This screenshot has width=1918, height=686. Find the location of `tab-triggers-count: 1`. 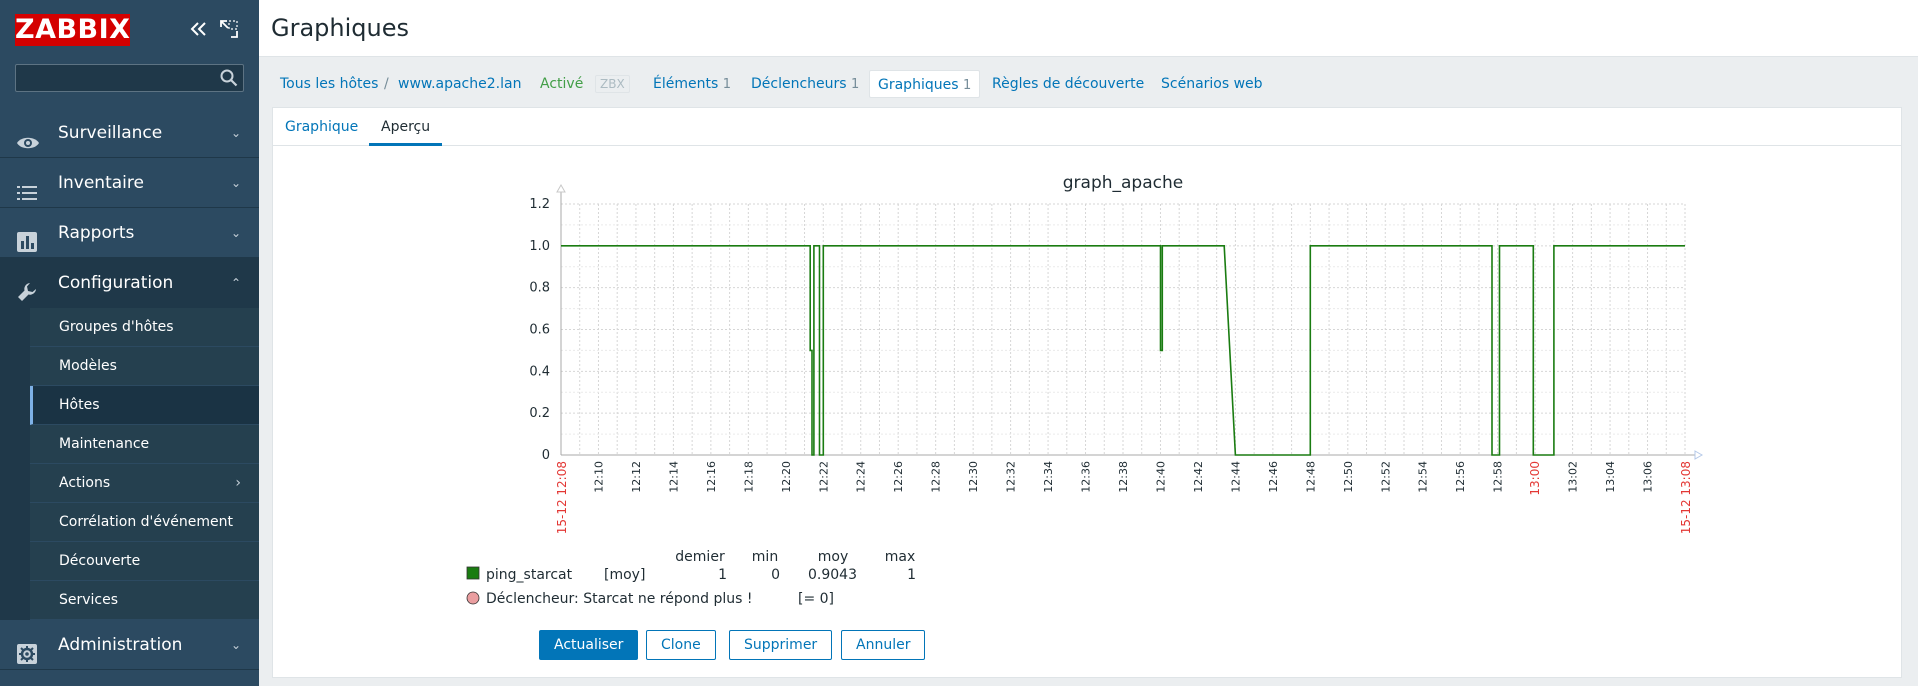

tab-triggers-count: 1 is located at coordinates (855, 84).